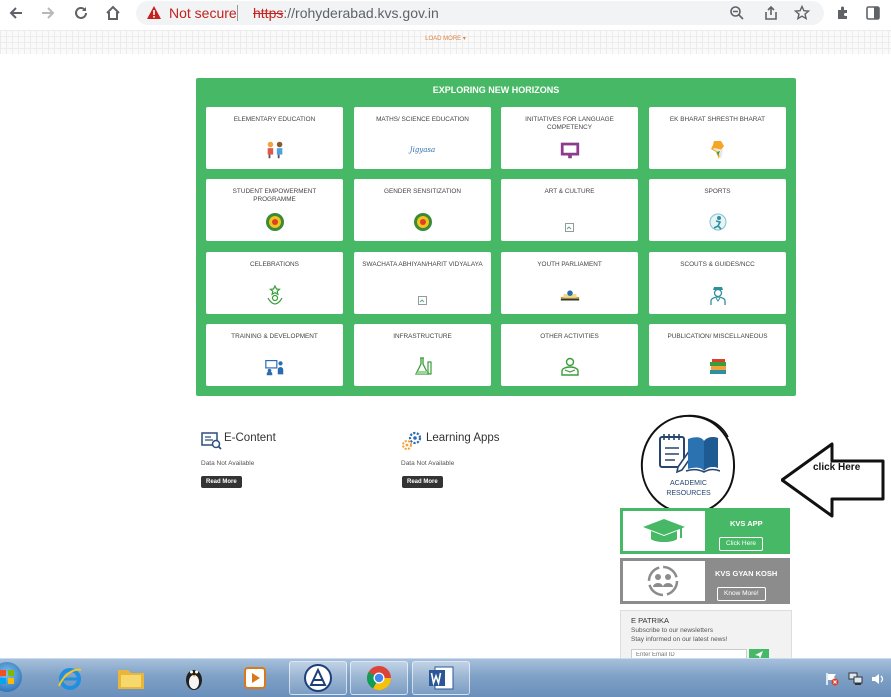  I want to click on taskbar-internet-explorer, so click(70, 678).